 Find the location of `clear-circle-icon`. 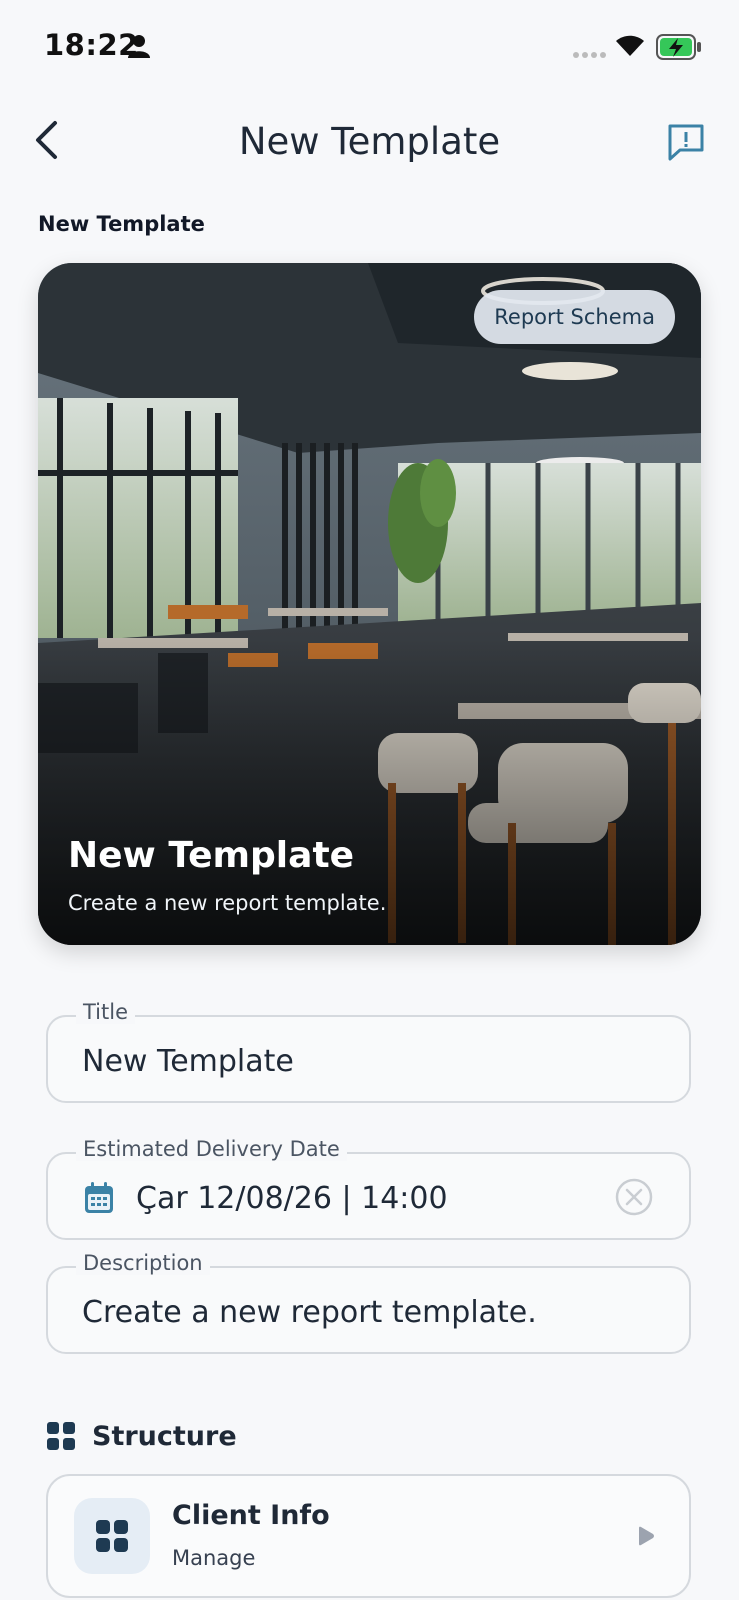

clear-circle-icon is located at coordinates (634, 1197).